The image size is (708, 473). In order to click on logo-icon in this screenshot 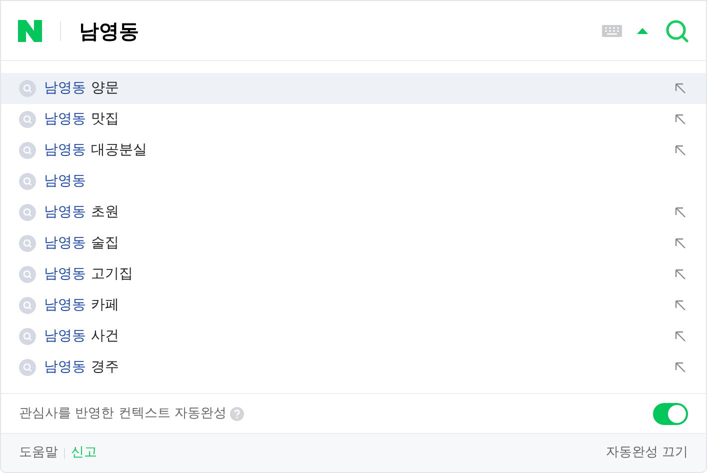, I will do `click(30, 31)`.